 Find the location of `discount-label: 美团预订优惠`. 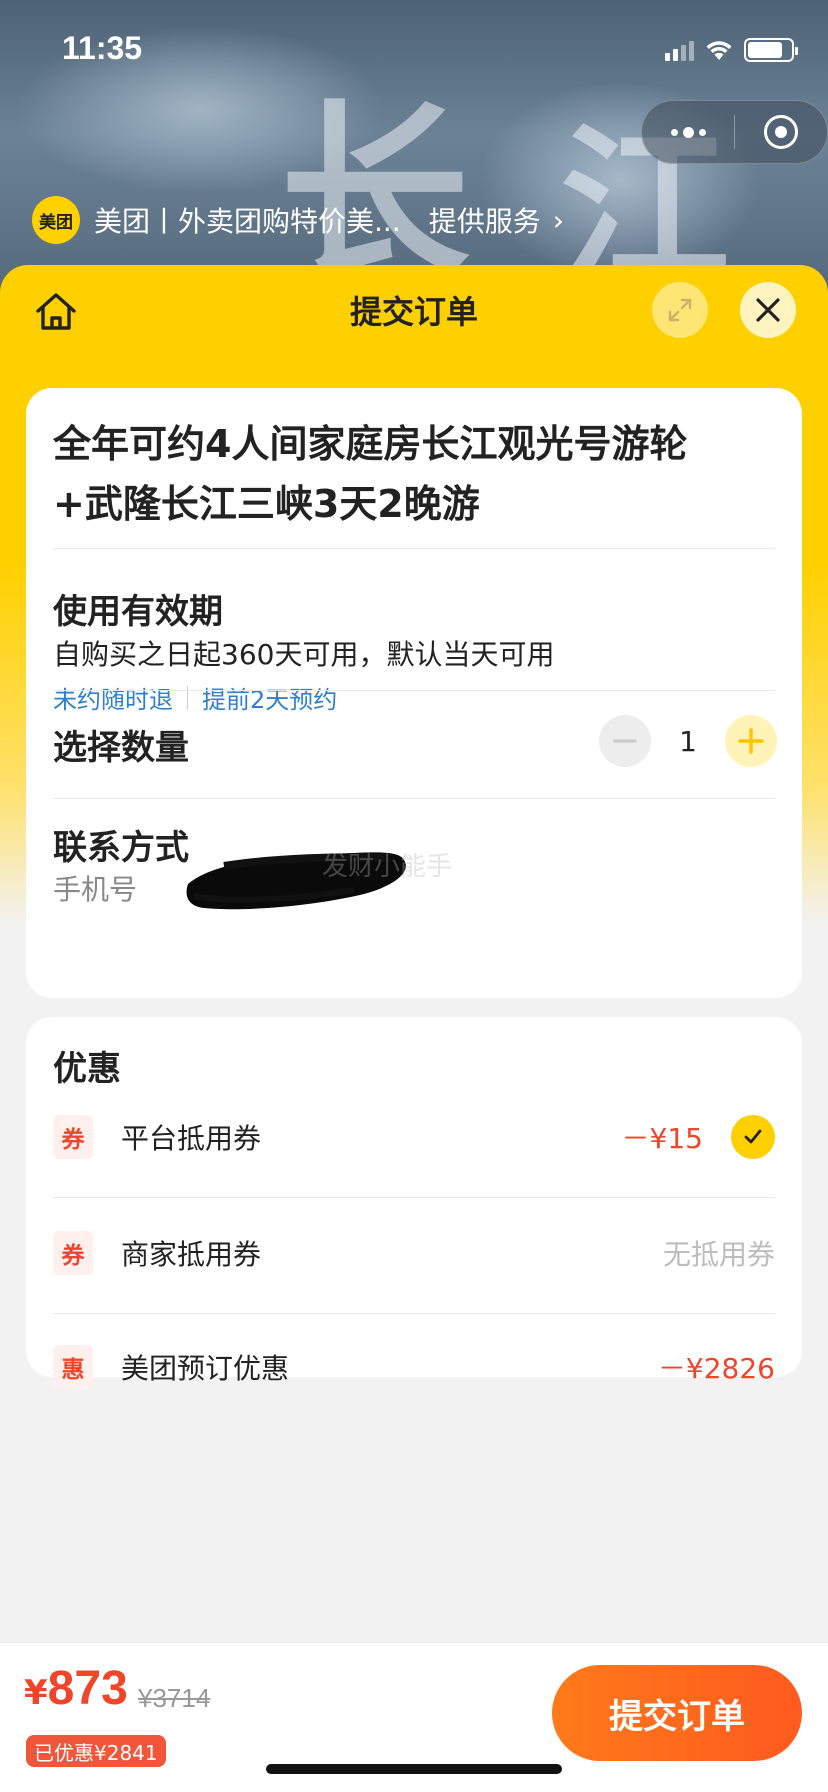

discount-label: 美团预订优惠 is located at coordinates (205, 1368).